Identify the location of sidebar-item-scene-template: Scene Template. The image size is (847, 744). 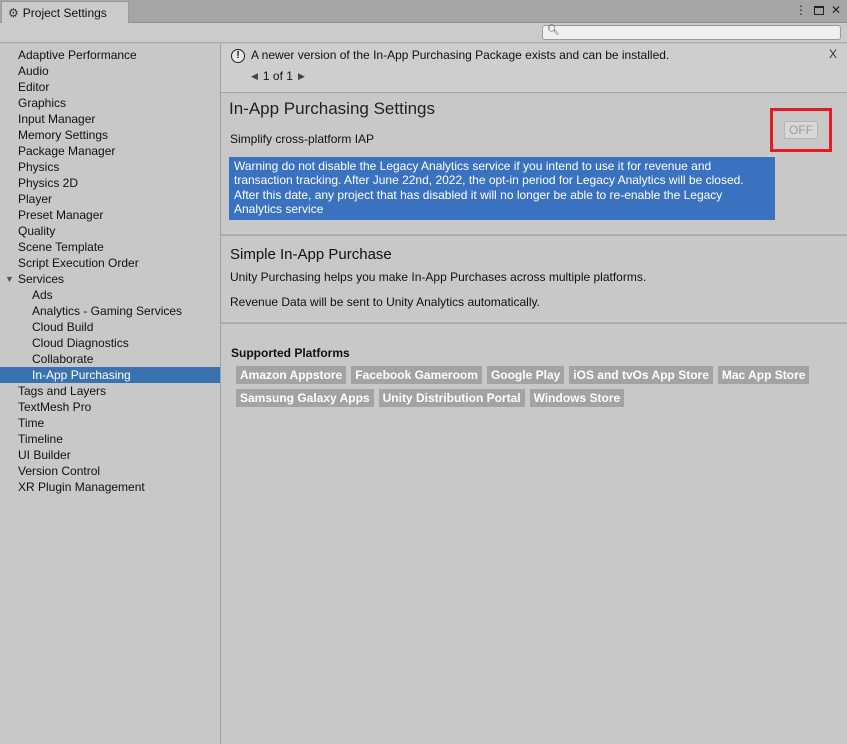
(110, 247).